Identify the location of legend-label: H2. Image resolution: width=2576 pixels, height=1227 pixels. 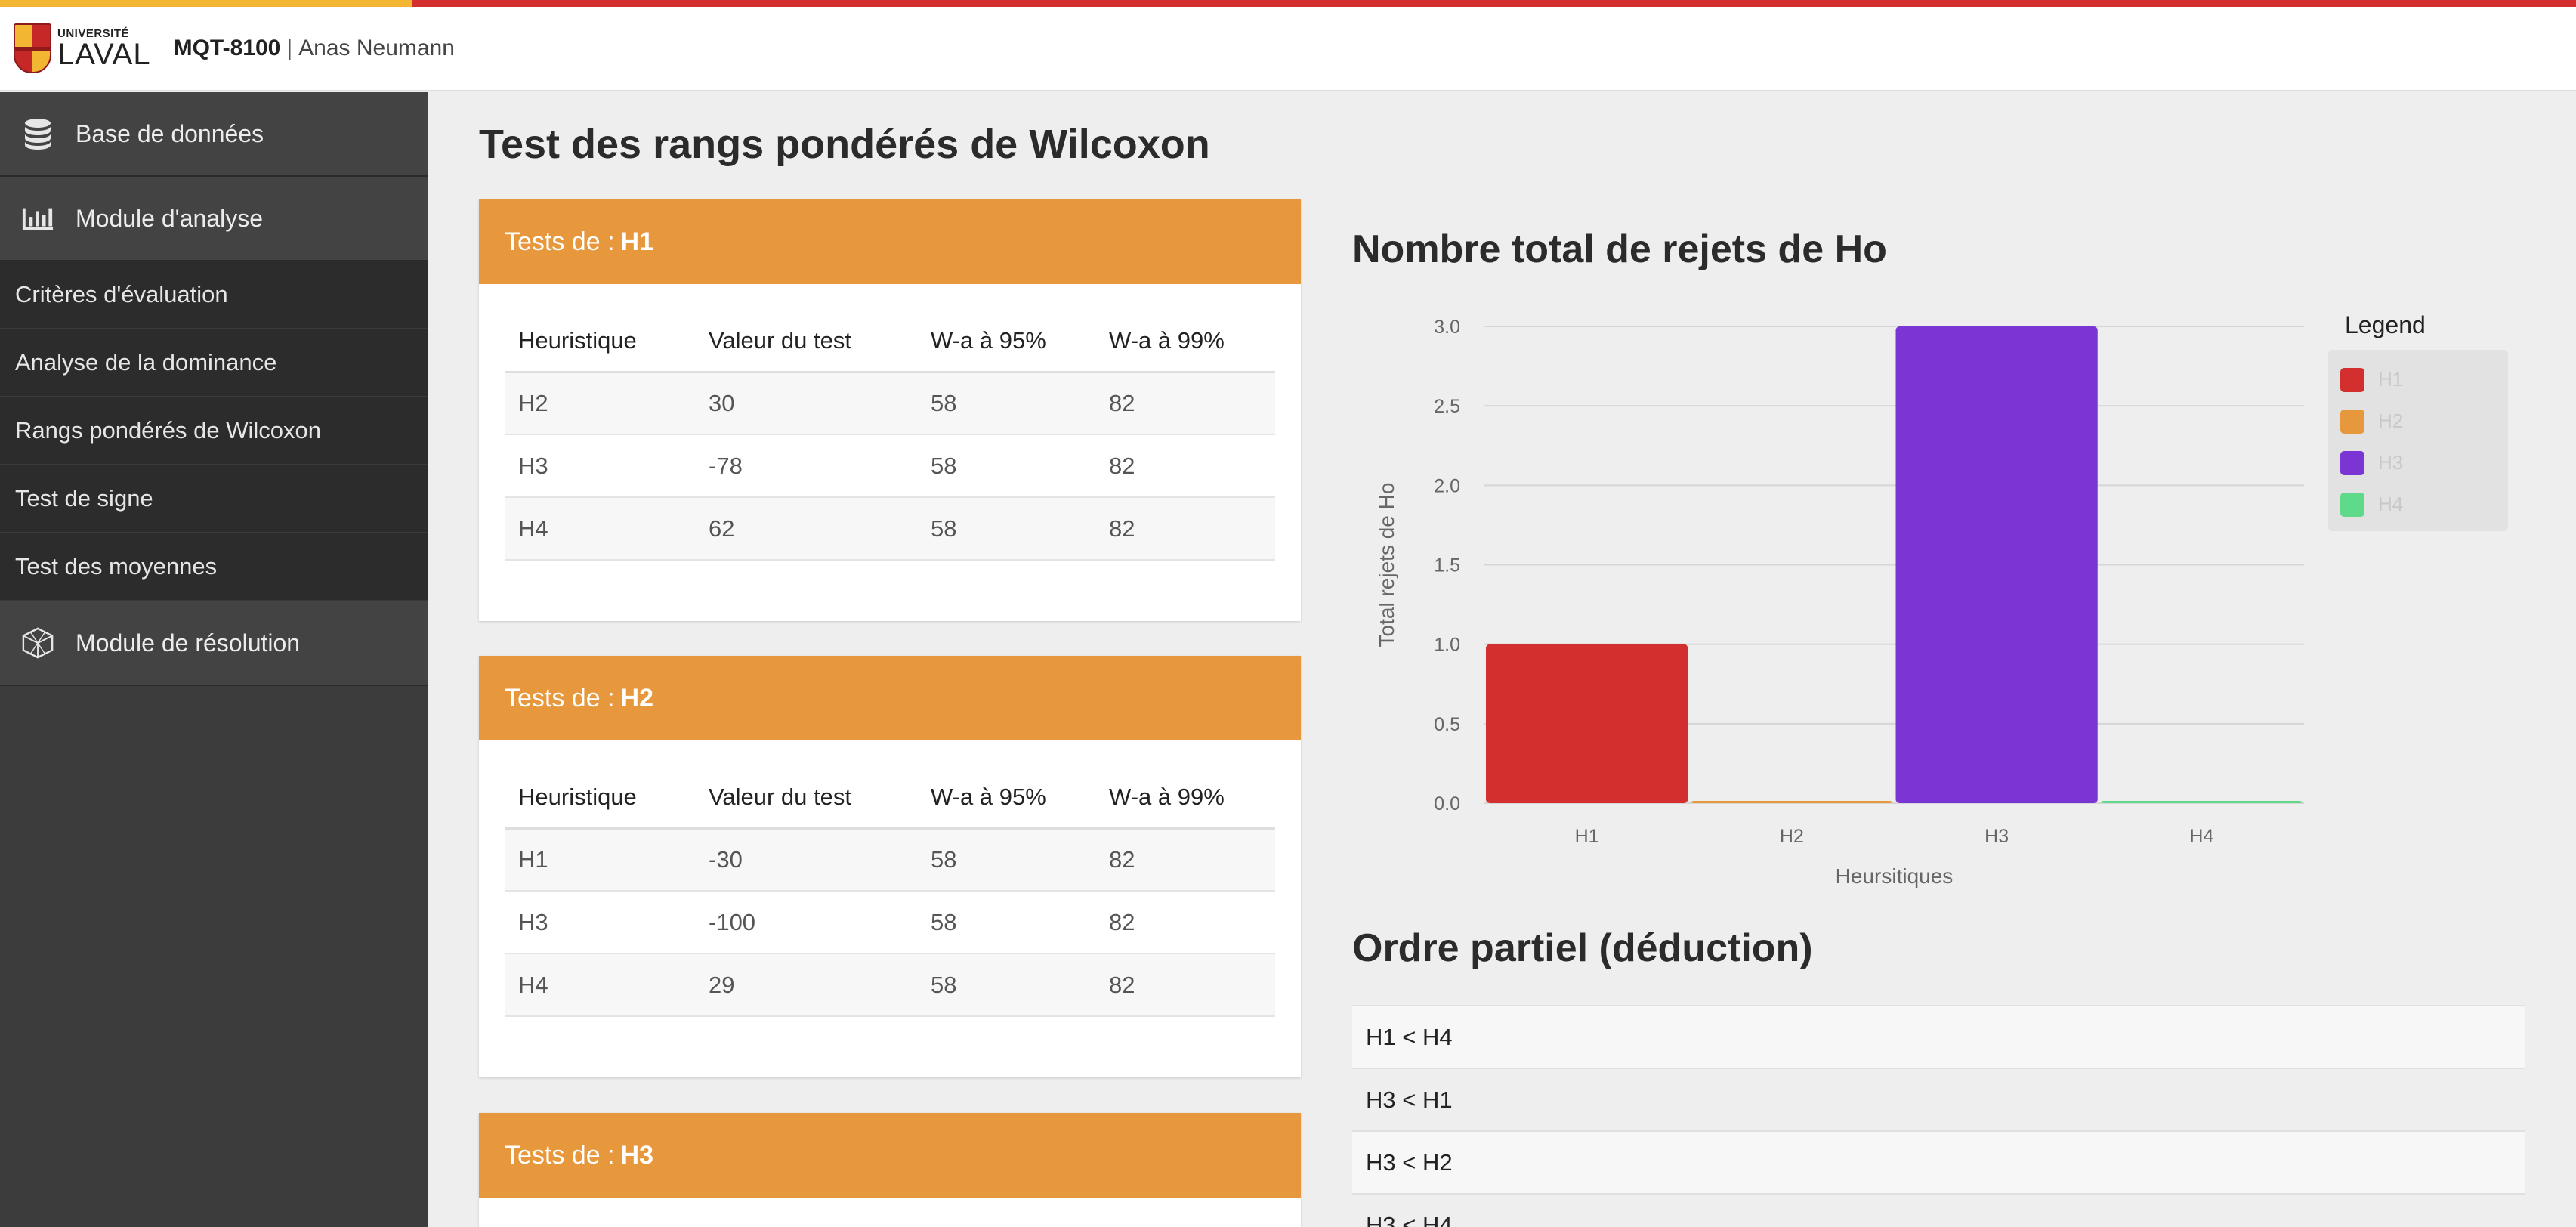
(2391, 421).